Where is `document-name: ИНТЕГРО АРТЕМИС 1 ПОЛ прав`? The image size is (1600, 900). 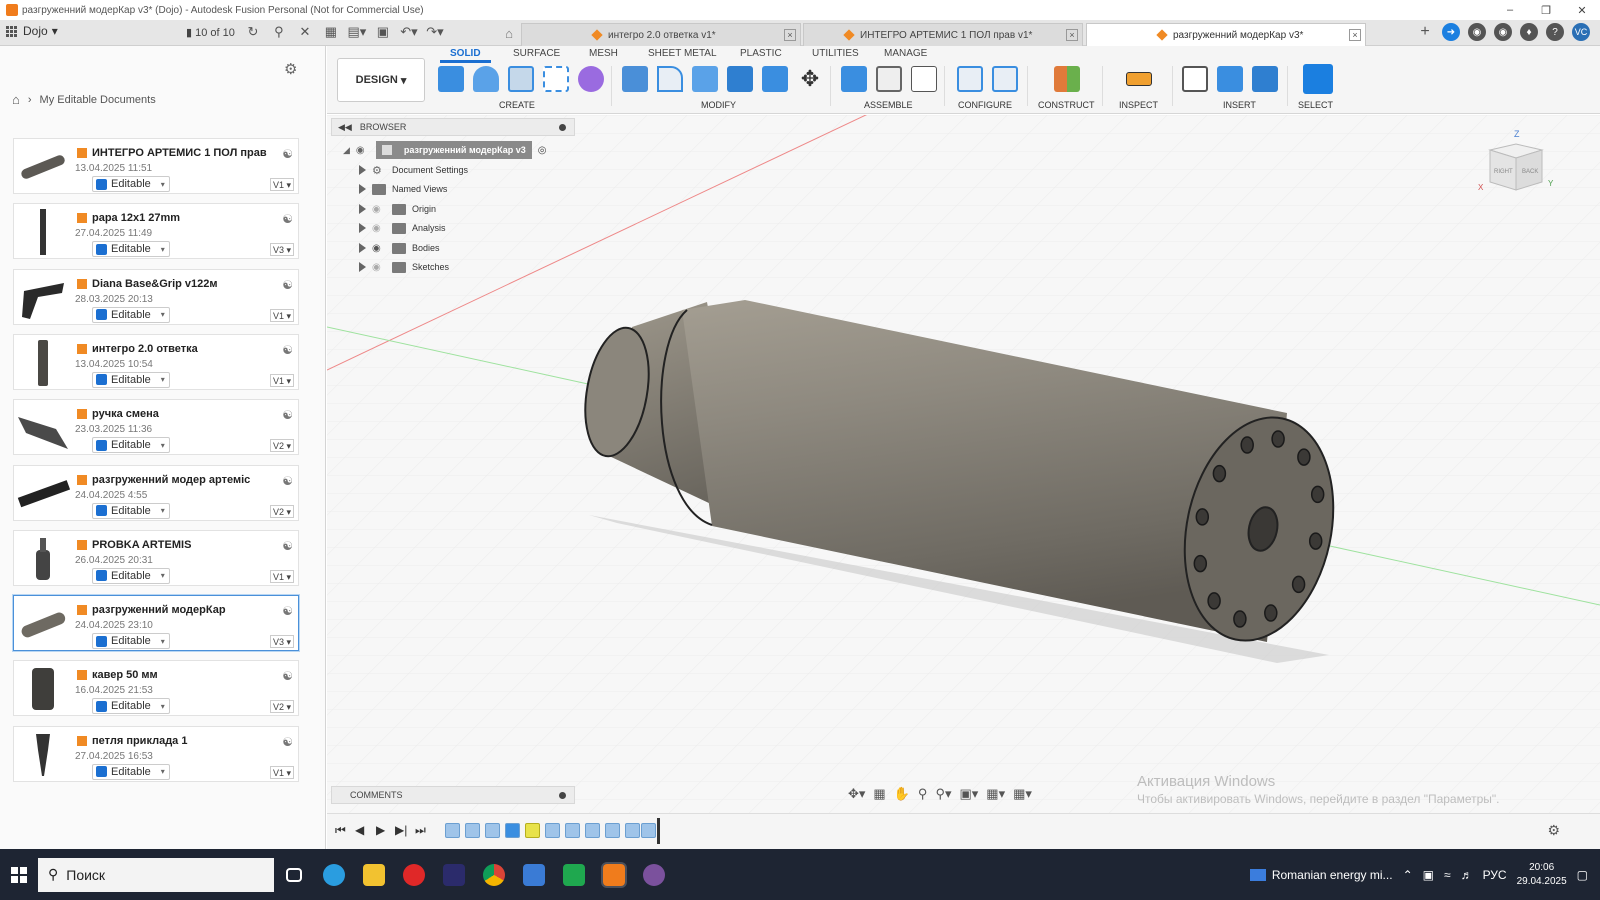
document-name: ИНТЕГРО АРТЕМИС 1 ПОЛ прав is located at coordinates (172, 153).